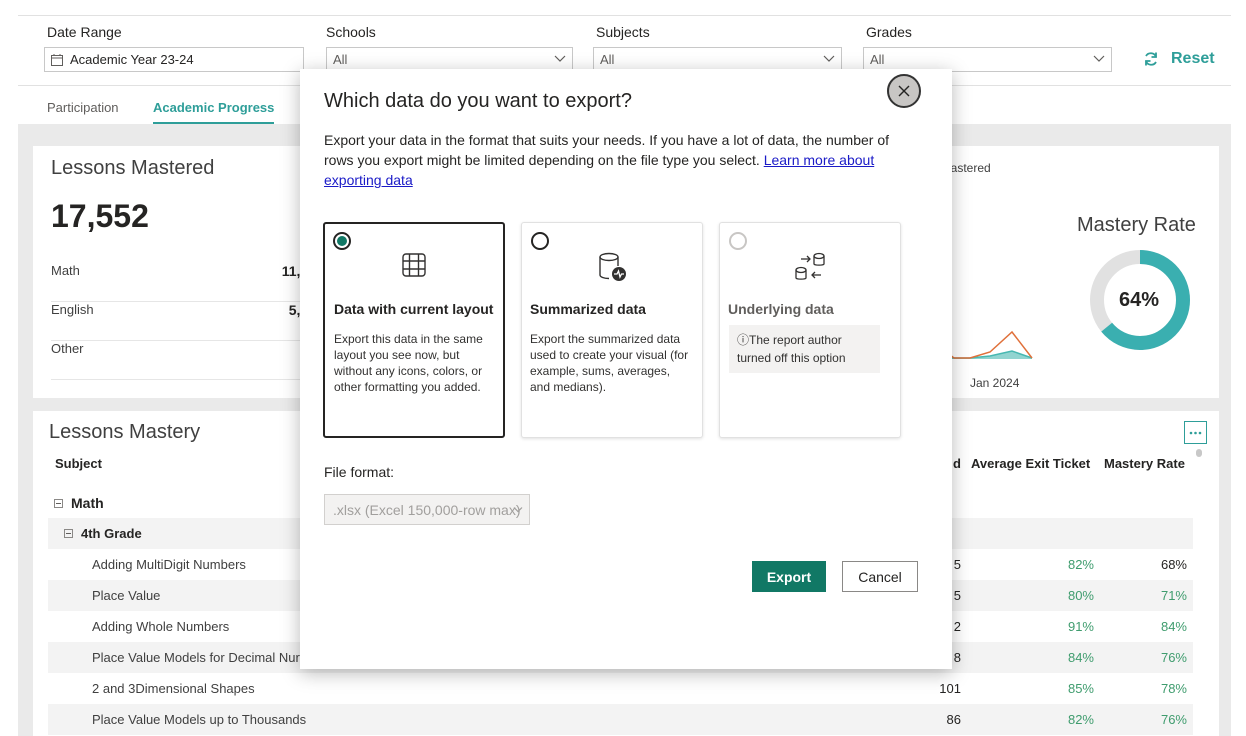 The width and height of the screenshot is (1246, 736). What do you see at coordinates (65, 270) in the screenshot?
I see `stat-label: Math` at bounding box center [65, 270].